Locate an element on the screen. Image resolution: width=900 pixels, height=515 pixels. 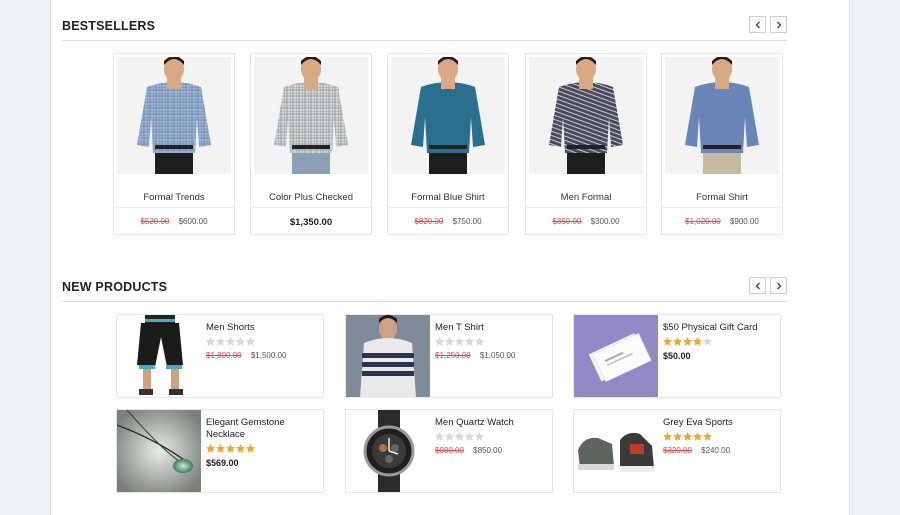
product-name: Color Plus Checked is located at coordinates (311, 197).